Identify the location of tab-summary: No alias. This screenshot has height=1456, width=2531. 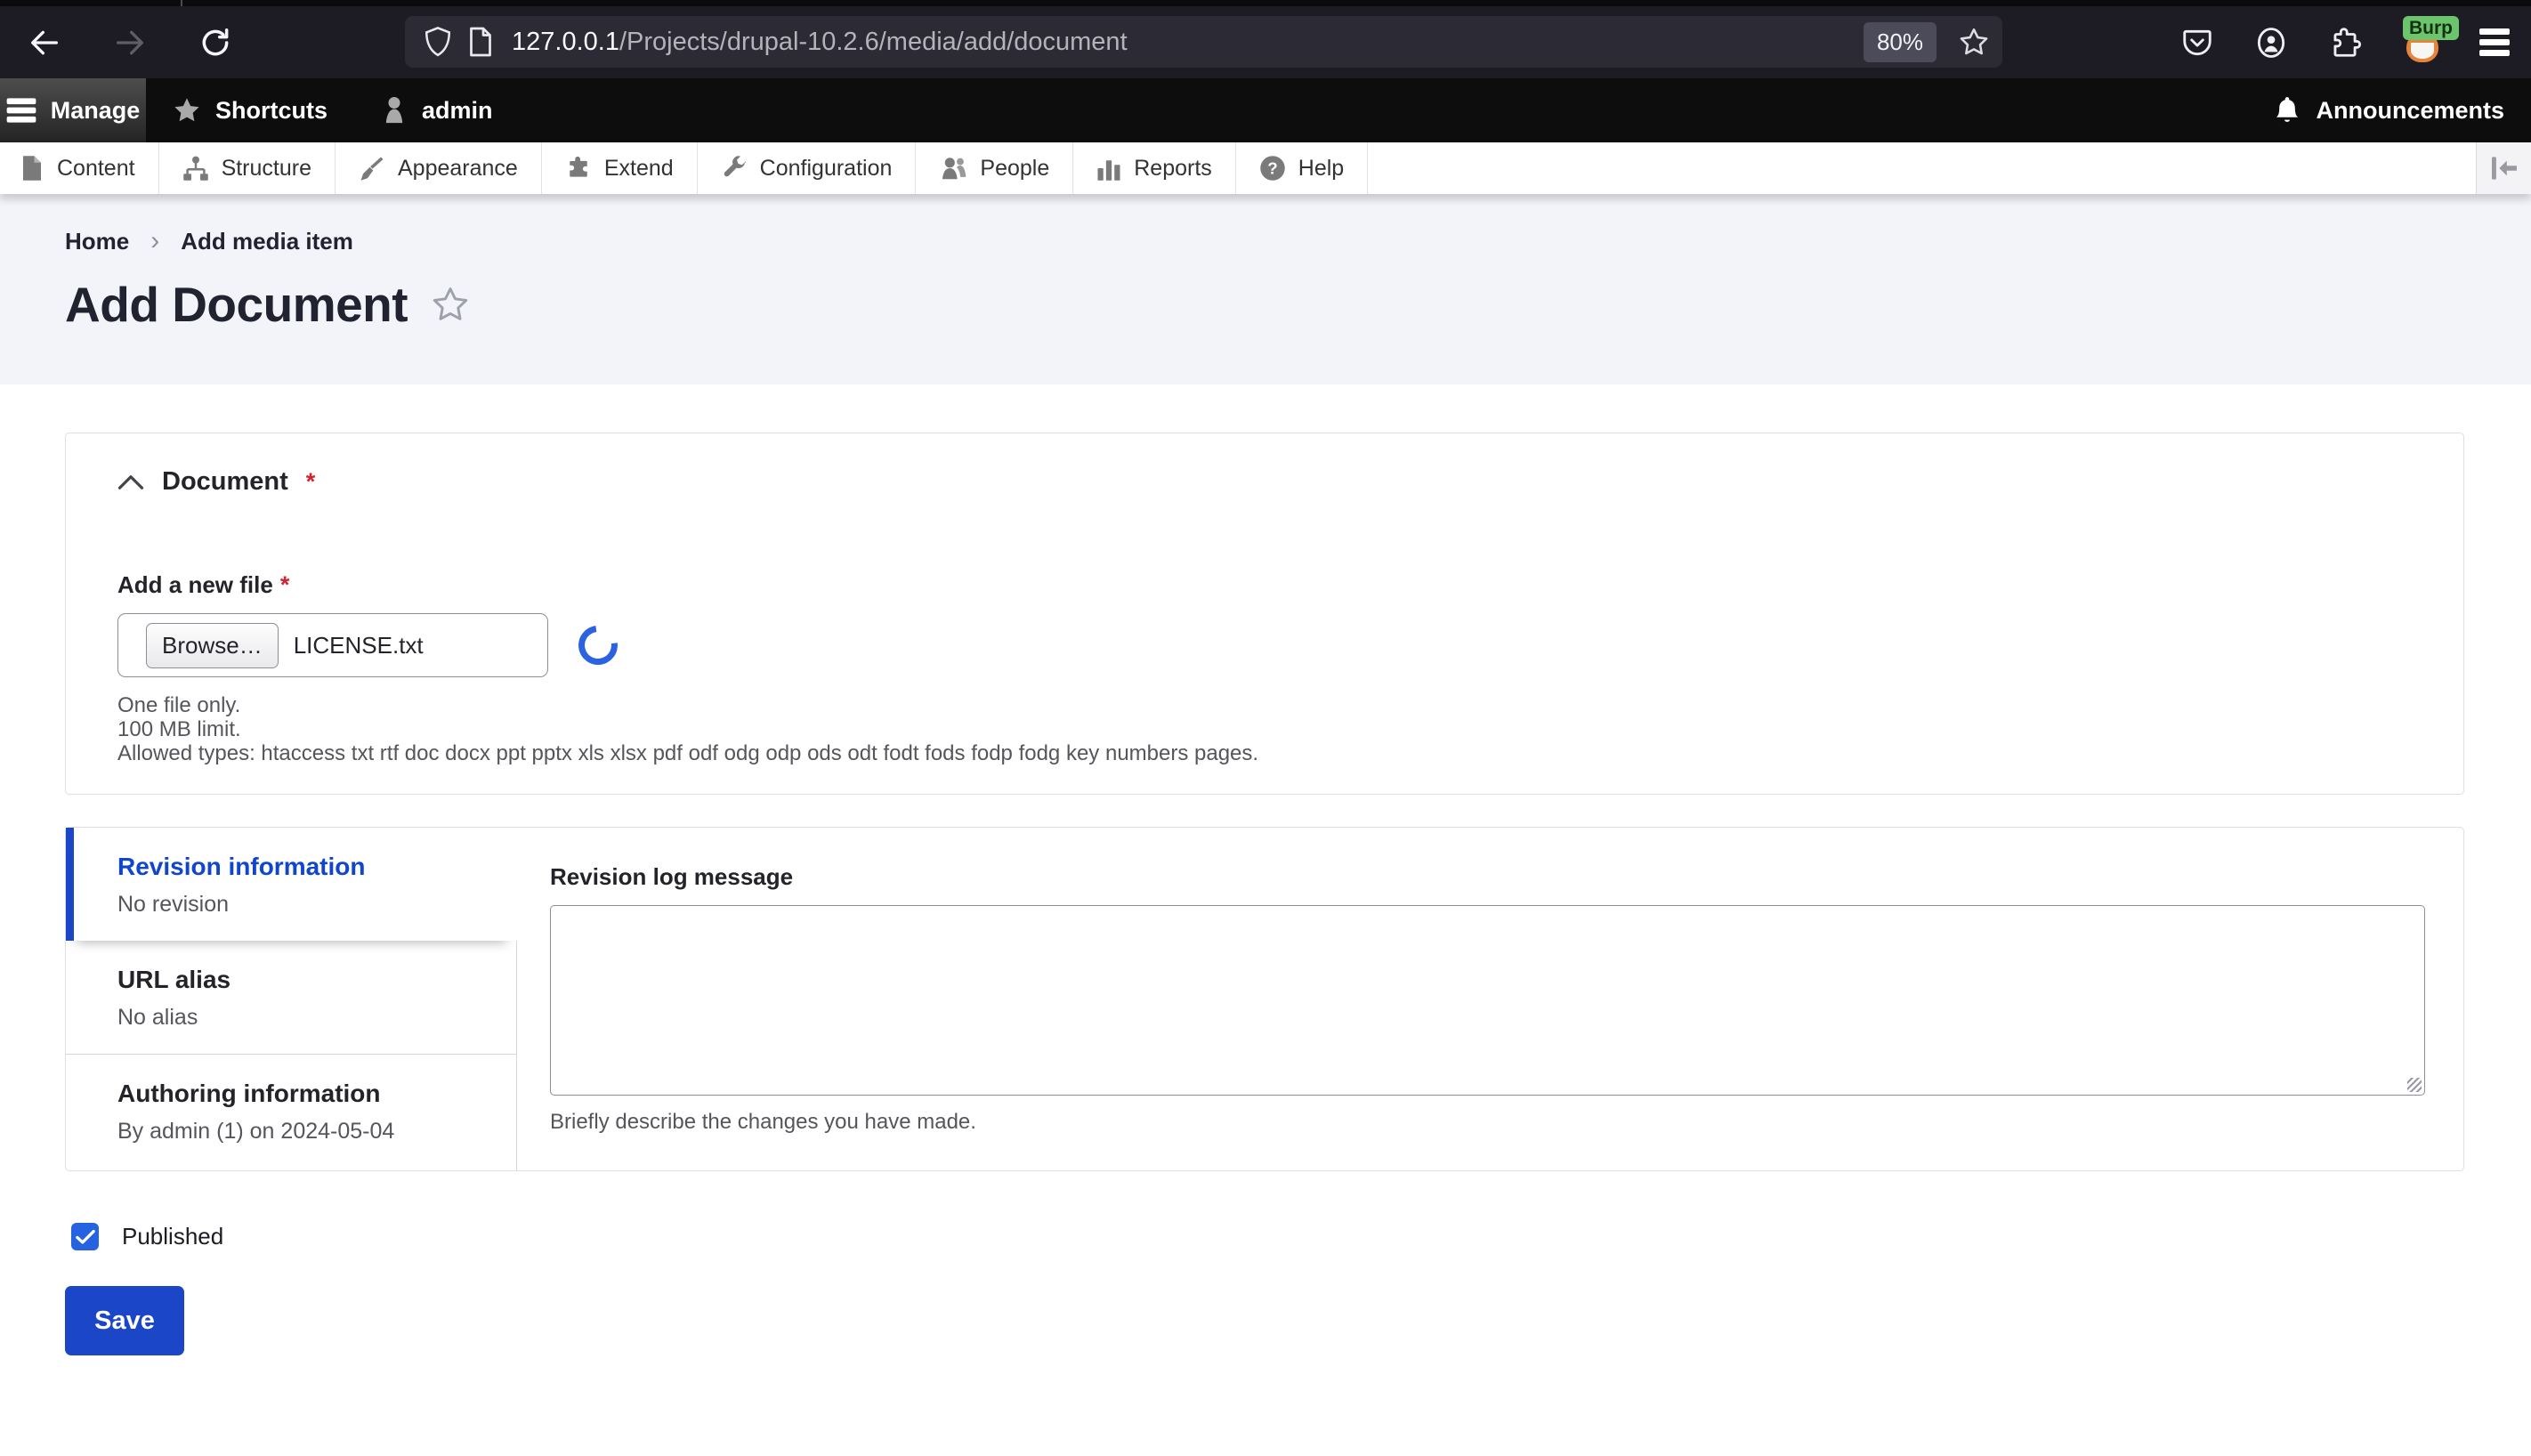
(157, 1018).